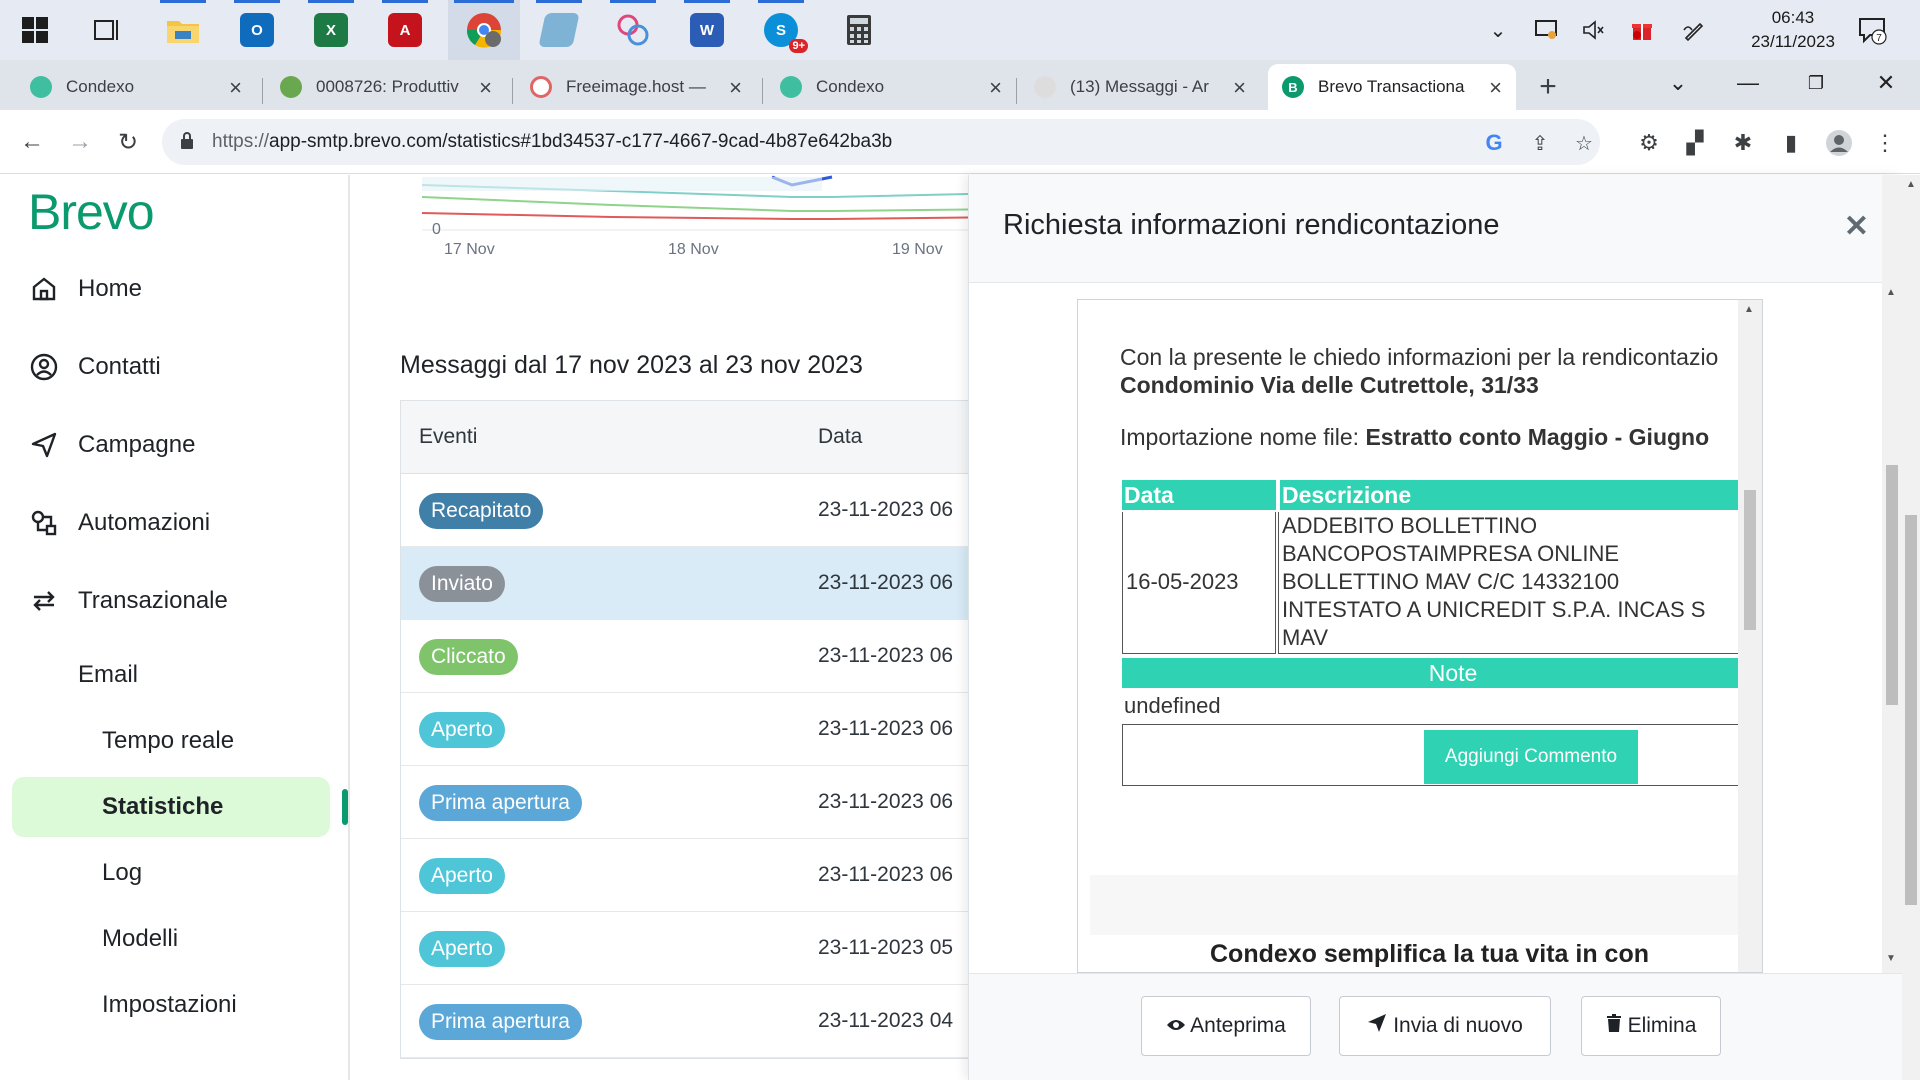 This screenshot has width=1920, height=1080. I want to click on table-row: Inviato 23-11-2023 06, so click(684, 583).